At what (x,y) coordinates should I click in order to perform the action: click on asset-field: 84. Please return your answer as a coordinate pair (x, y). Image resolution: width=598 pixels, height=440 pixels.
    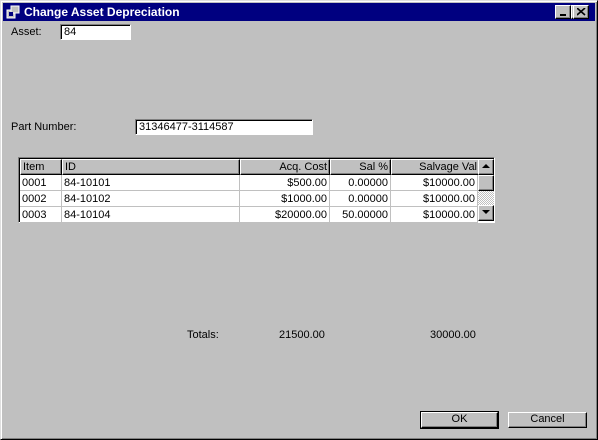
    Looking at the image, I should click on (95, 32).